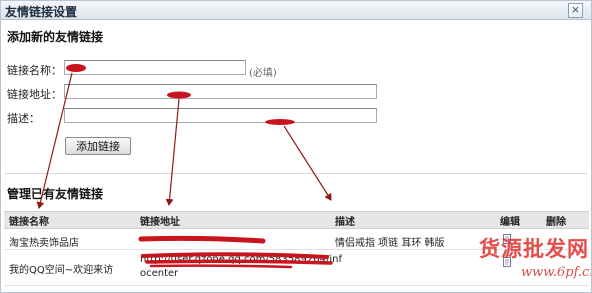 This screenshot has width=592, height=293. What do you see at coordinates (221, 266) in the screenshot?
I see `redaction-scribble-row2-url` at bounding box center [221, 266].